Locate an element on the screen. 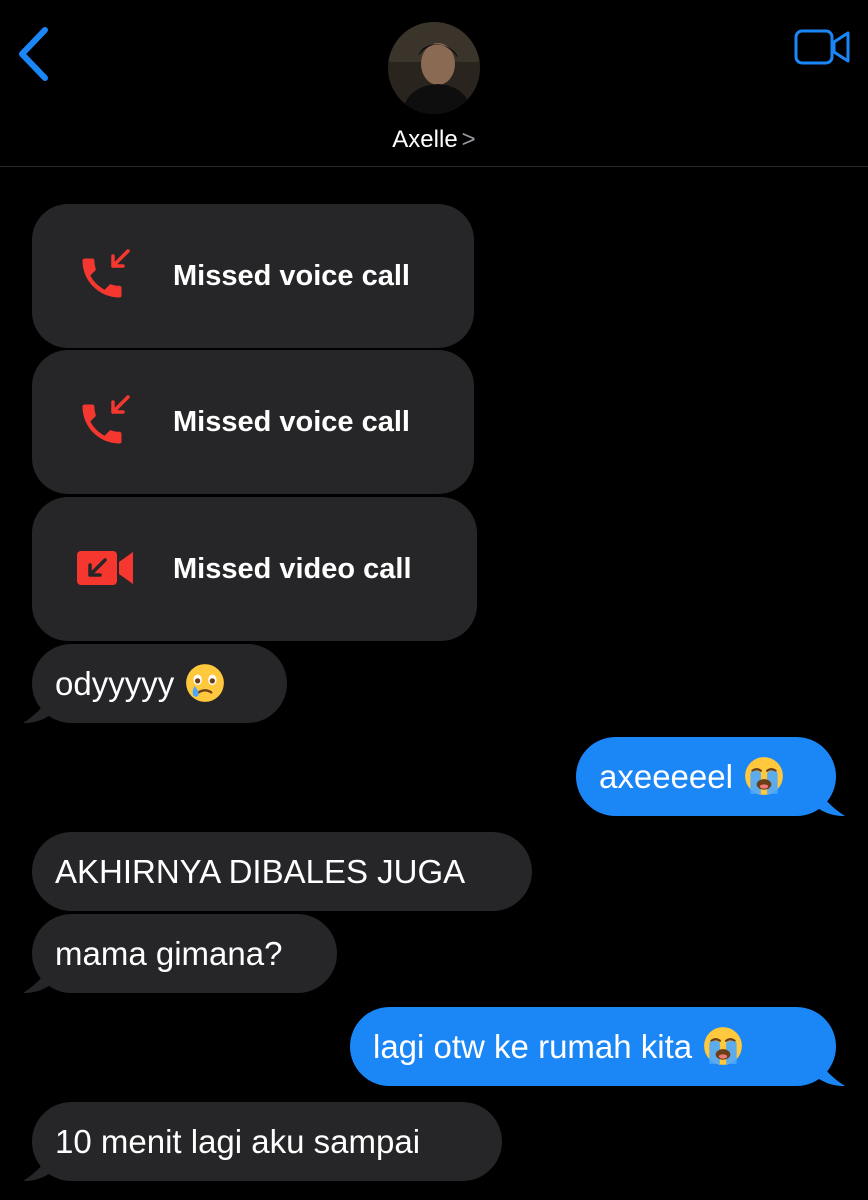  contact-name: Axelle is located at coordinates (425, 139).